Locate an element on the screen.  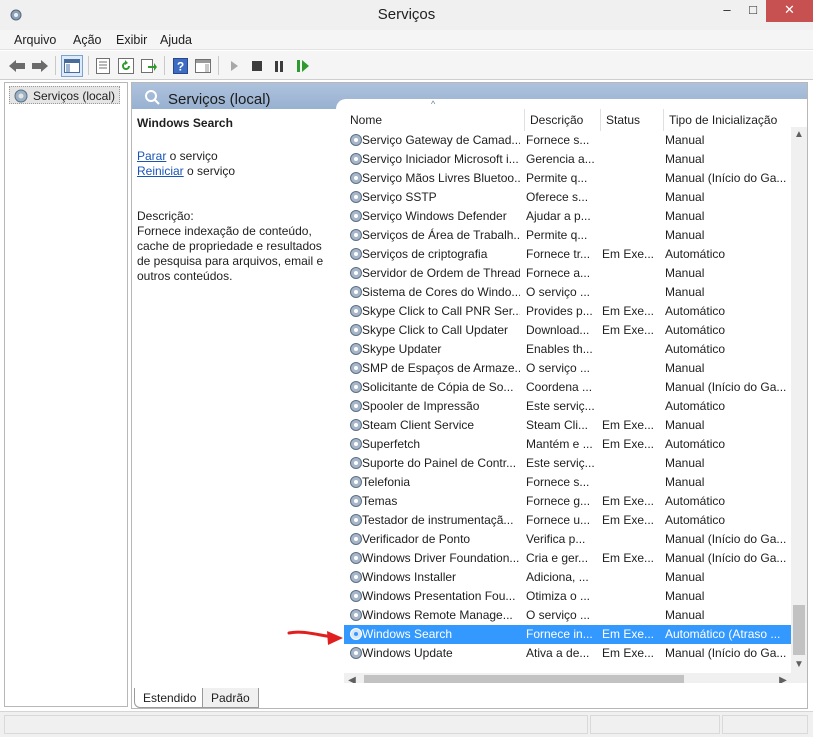
show-hide-action-pane-button is located at coordinates (203, 66).